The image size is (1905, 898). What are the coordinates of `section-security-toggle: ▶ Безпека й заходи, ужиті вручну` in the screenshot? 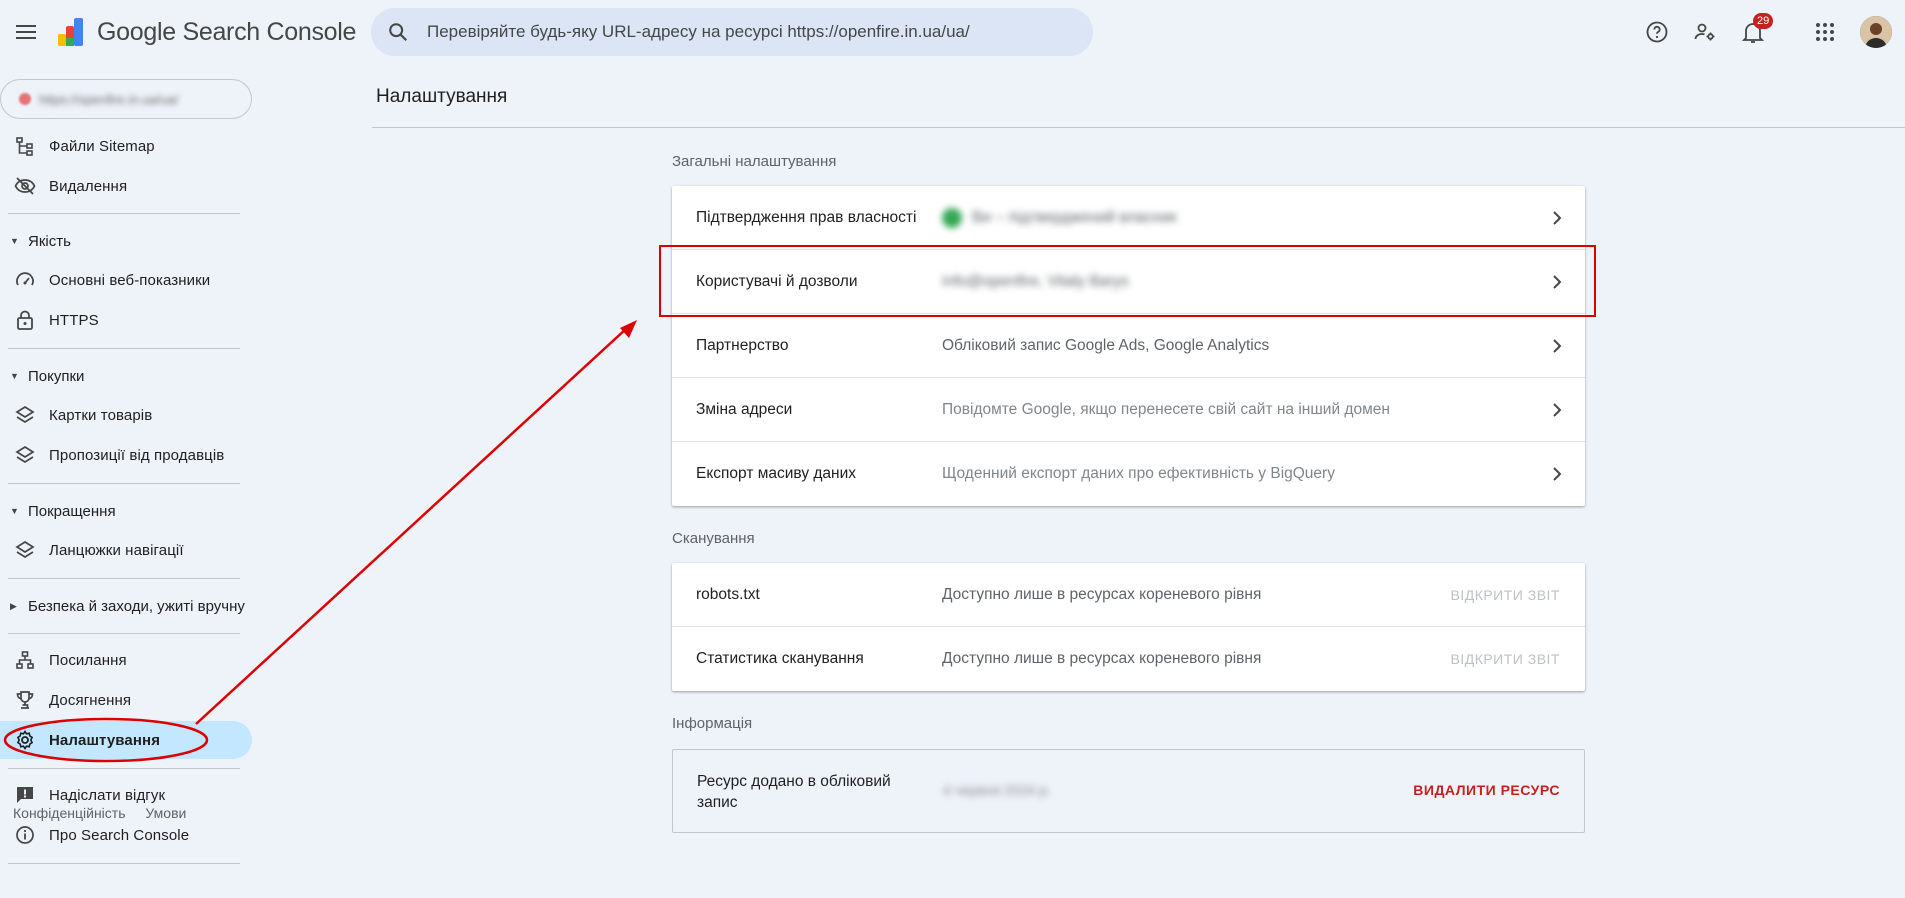 It's located at (128, 606).